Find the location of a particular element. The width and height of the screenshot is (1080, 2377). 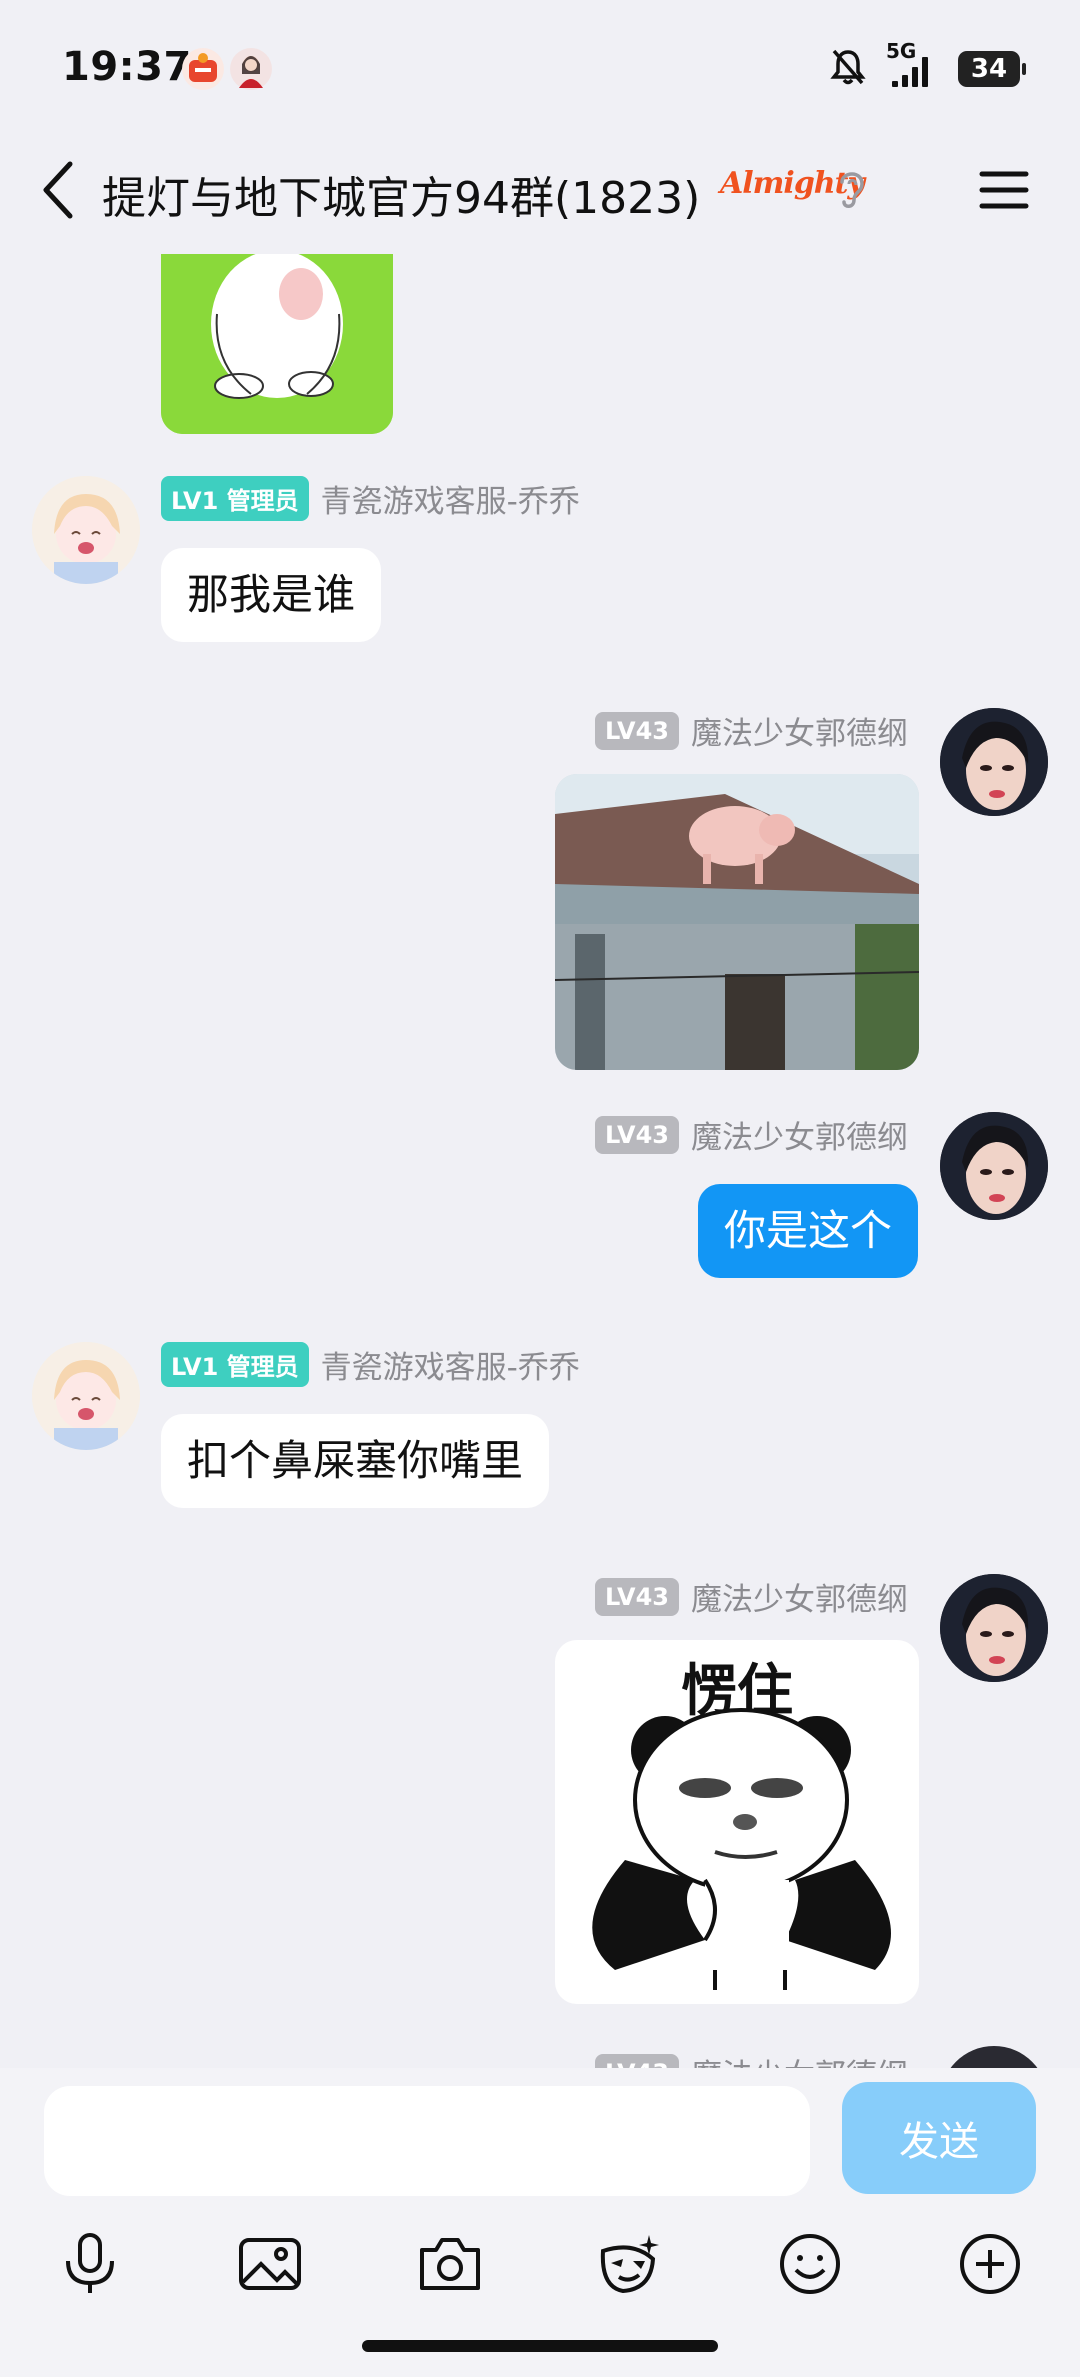

message-bubble: 你是这个 is located at coordinates (807, 1231).